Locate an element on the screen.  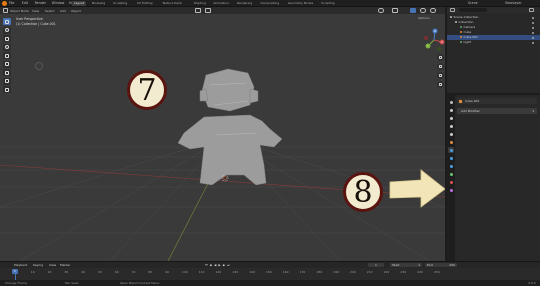
workspace-tab: Texture Paint is located at coordinates (171, 3).